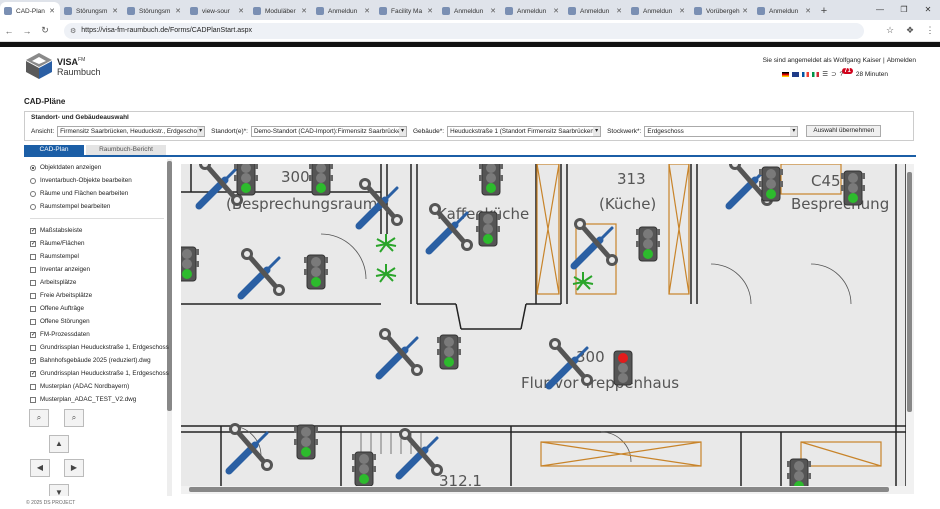 Image resolution: width=940 pixels, height=509 pixels. Describe the element at coordinates (217, 11) in the screenshot. I see `browser-tab: view-sour ✕` at that location.